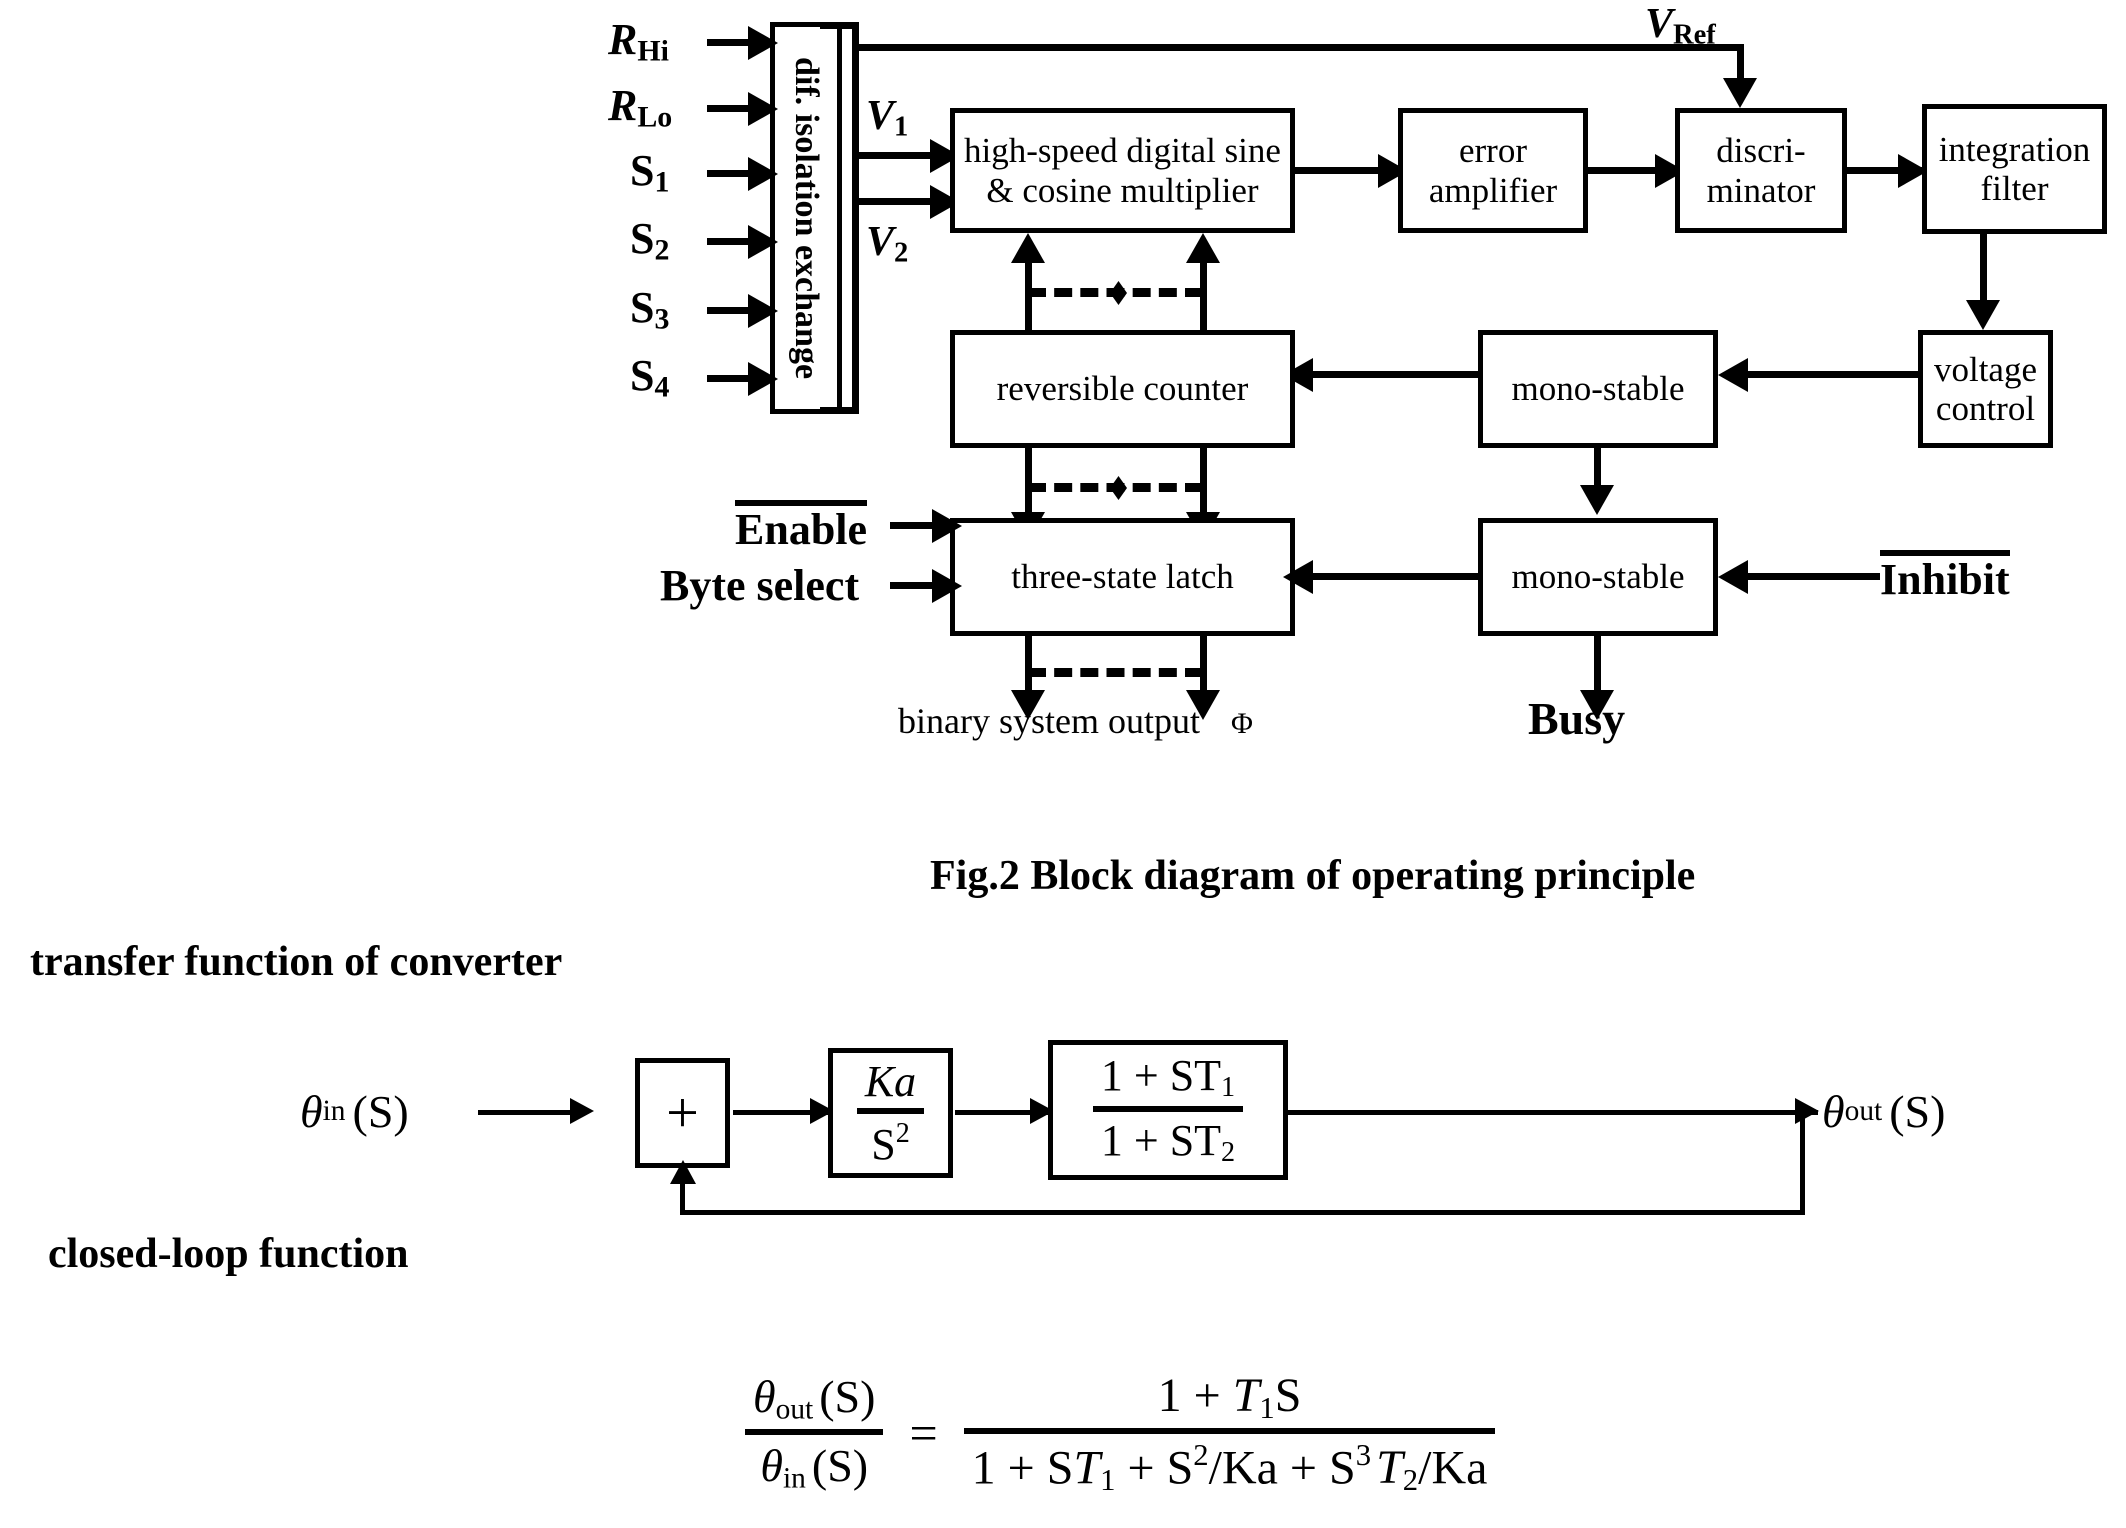 This screenshot has height=1528, width=2126. Describe the element at coordinates (947, 526) in the screenshot. I see `control-input-enable-arrowhead` at that location.